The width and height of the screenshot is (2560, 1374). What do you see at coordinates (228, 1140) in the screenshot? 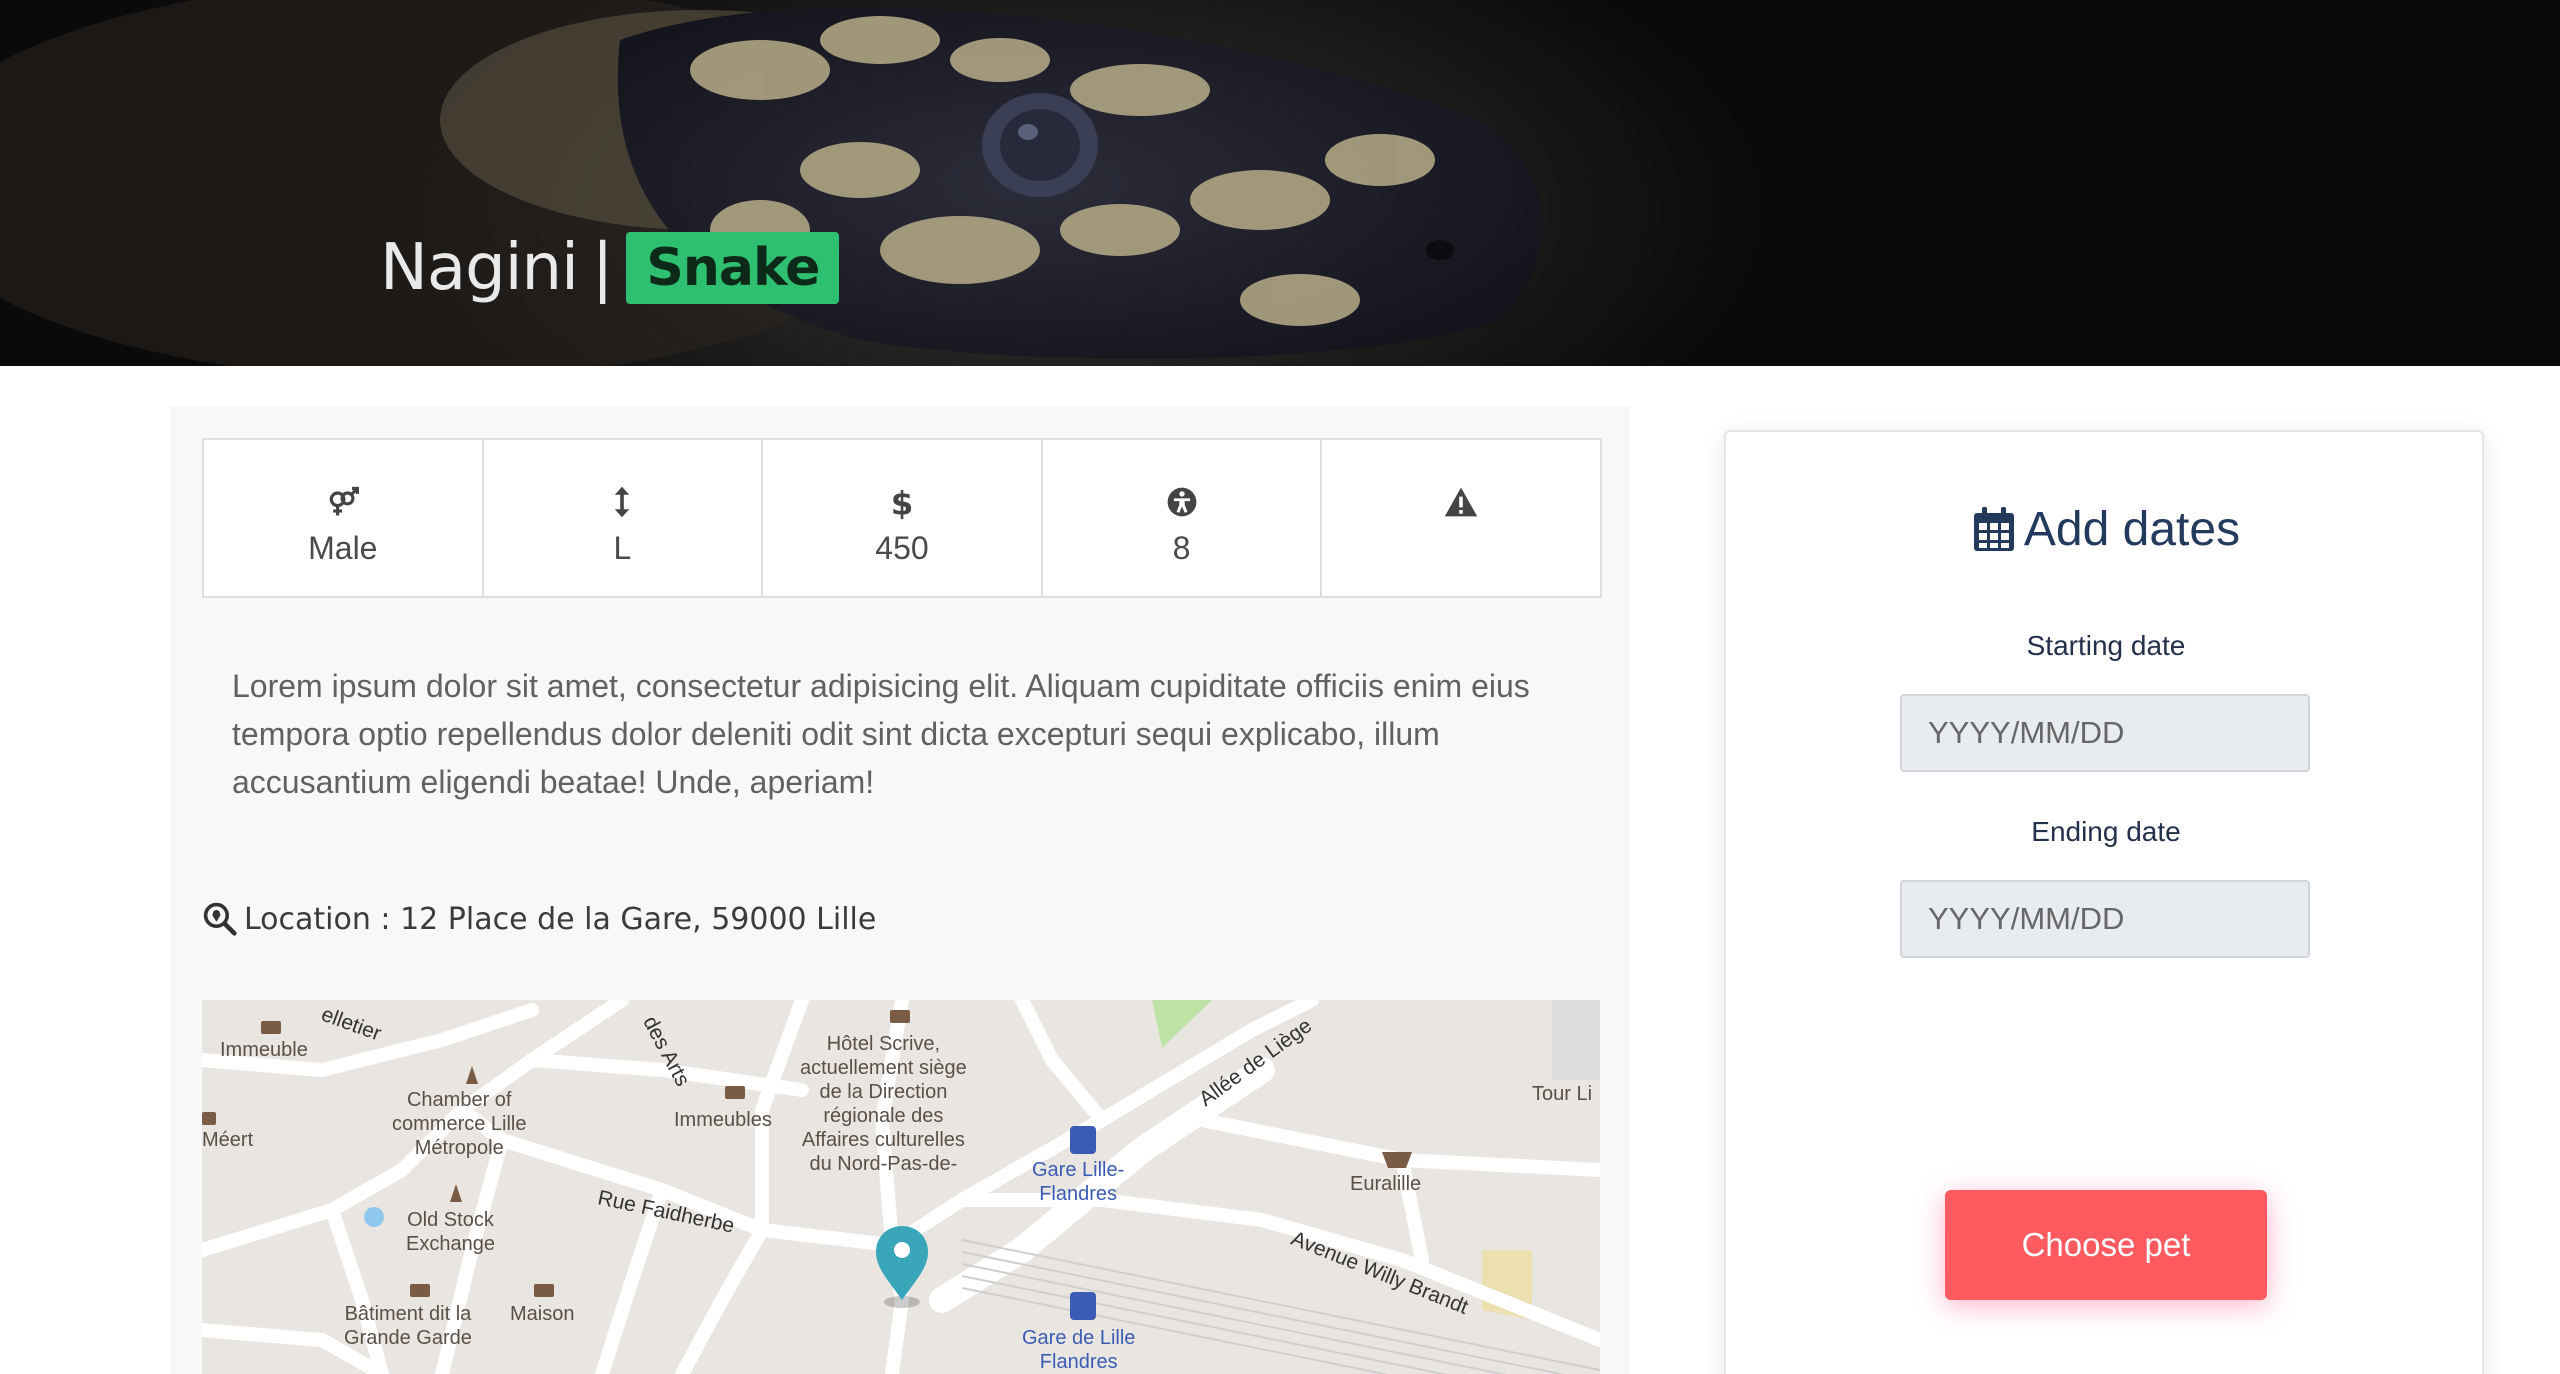
I see `map-label: Méert` at bounding box center [228, 1140].